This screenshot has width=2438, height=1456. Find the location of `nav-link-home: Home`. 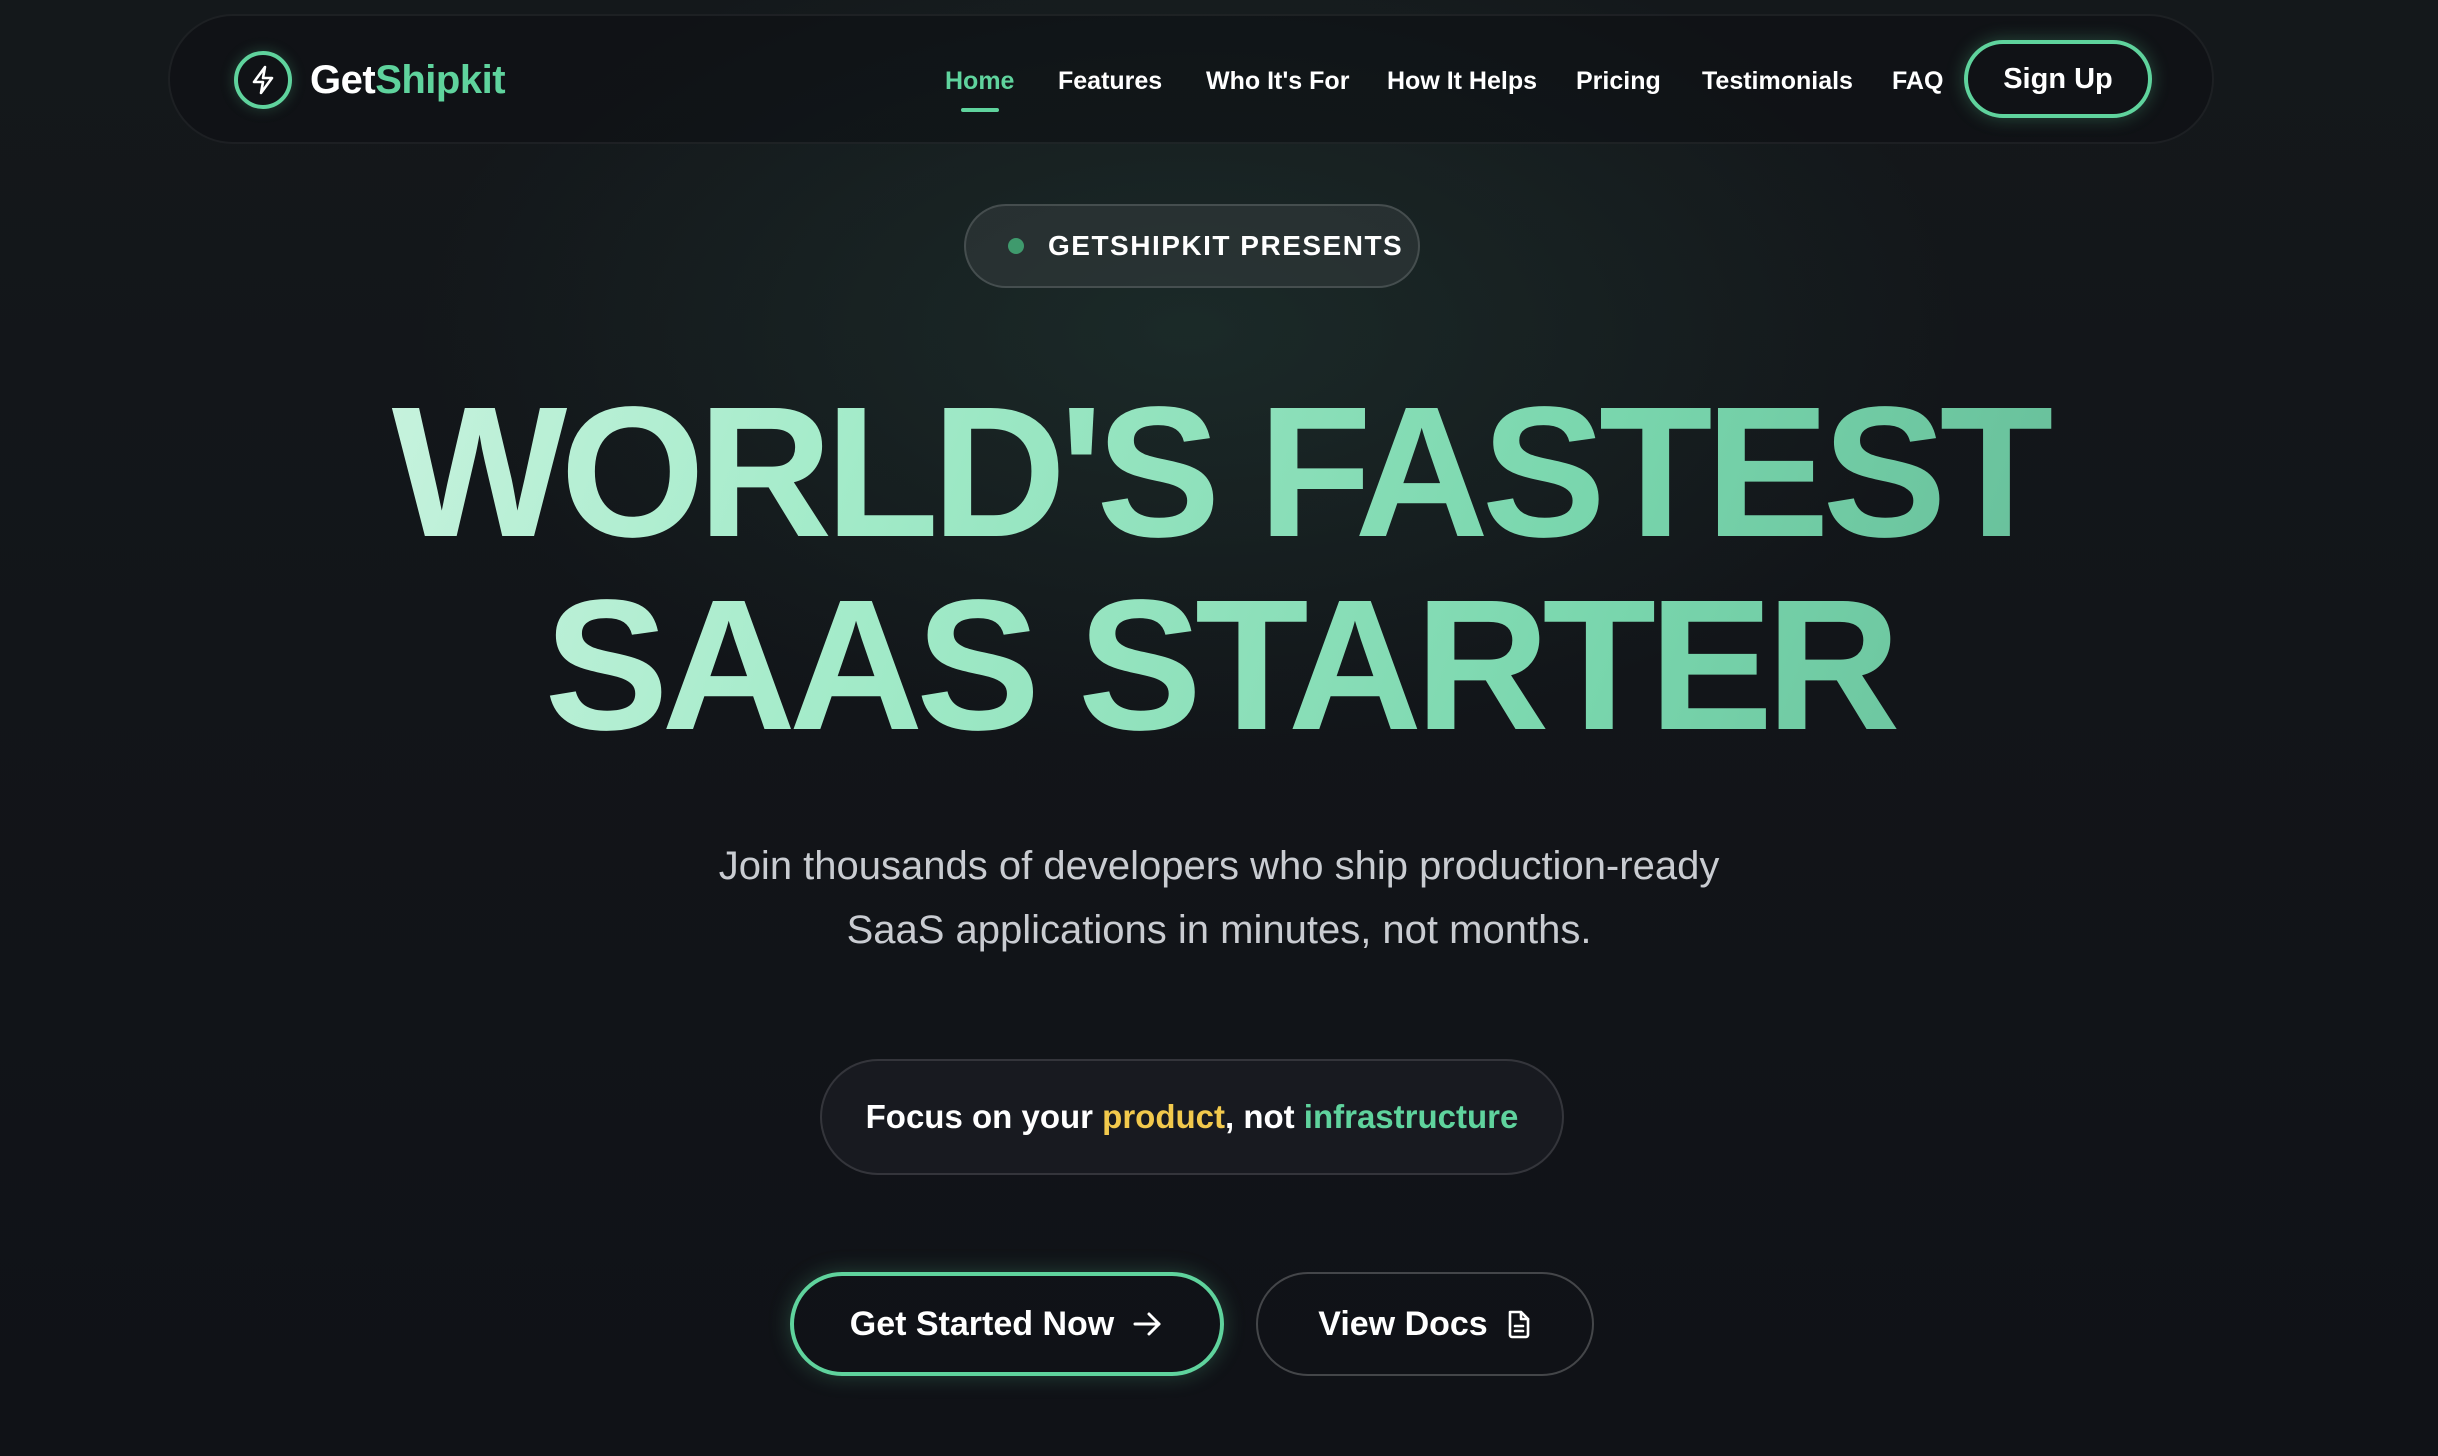

nav-link-home: Home is located at coordinates (979, 81).